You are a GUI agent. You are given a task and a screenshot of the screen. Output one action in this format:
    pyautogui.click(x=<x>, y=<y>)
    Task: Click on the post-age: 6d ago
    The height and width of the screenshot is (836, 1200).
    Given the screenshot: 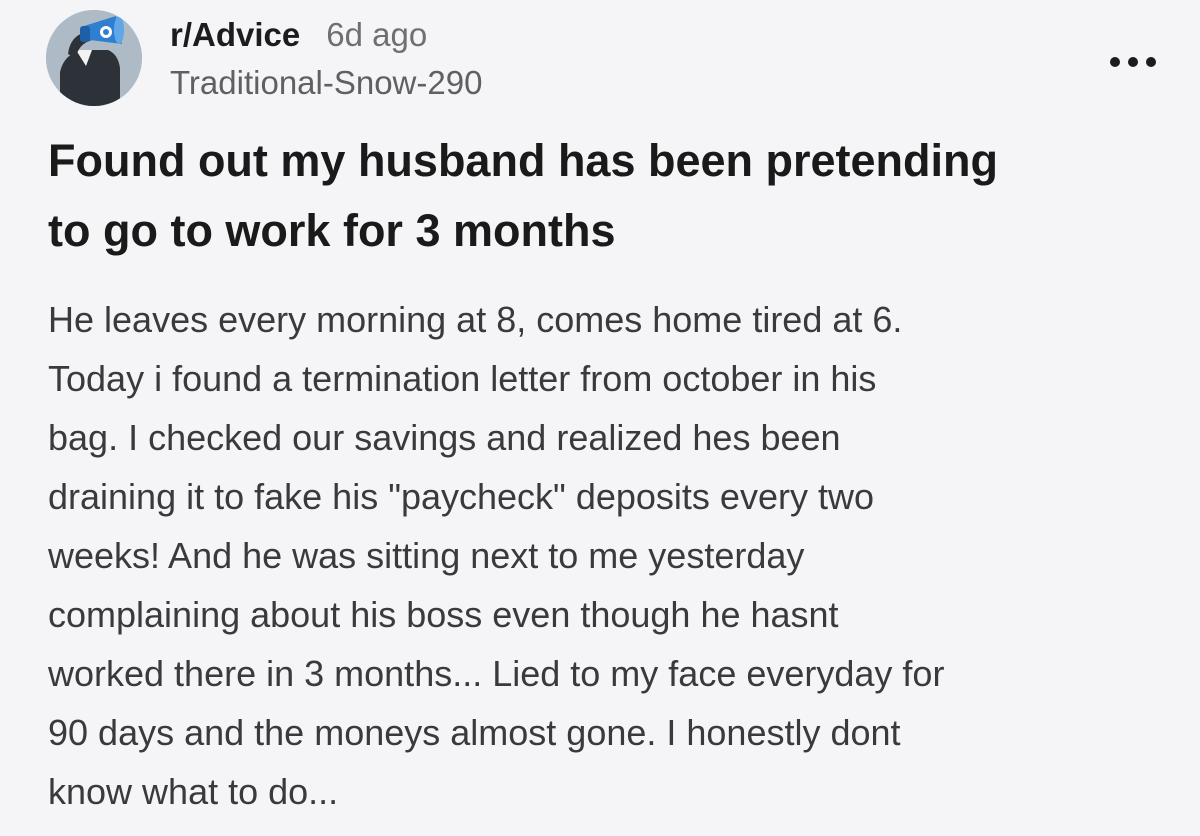 What is the action you would take?
    pyautogui.click(x=377, y=34)
    